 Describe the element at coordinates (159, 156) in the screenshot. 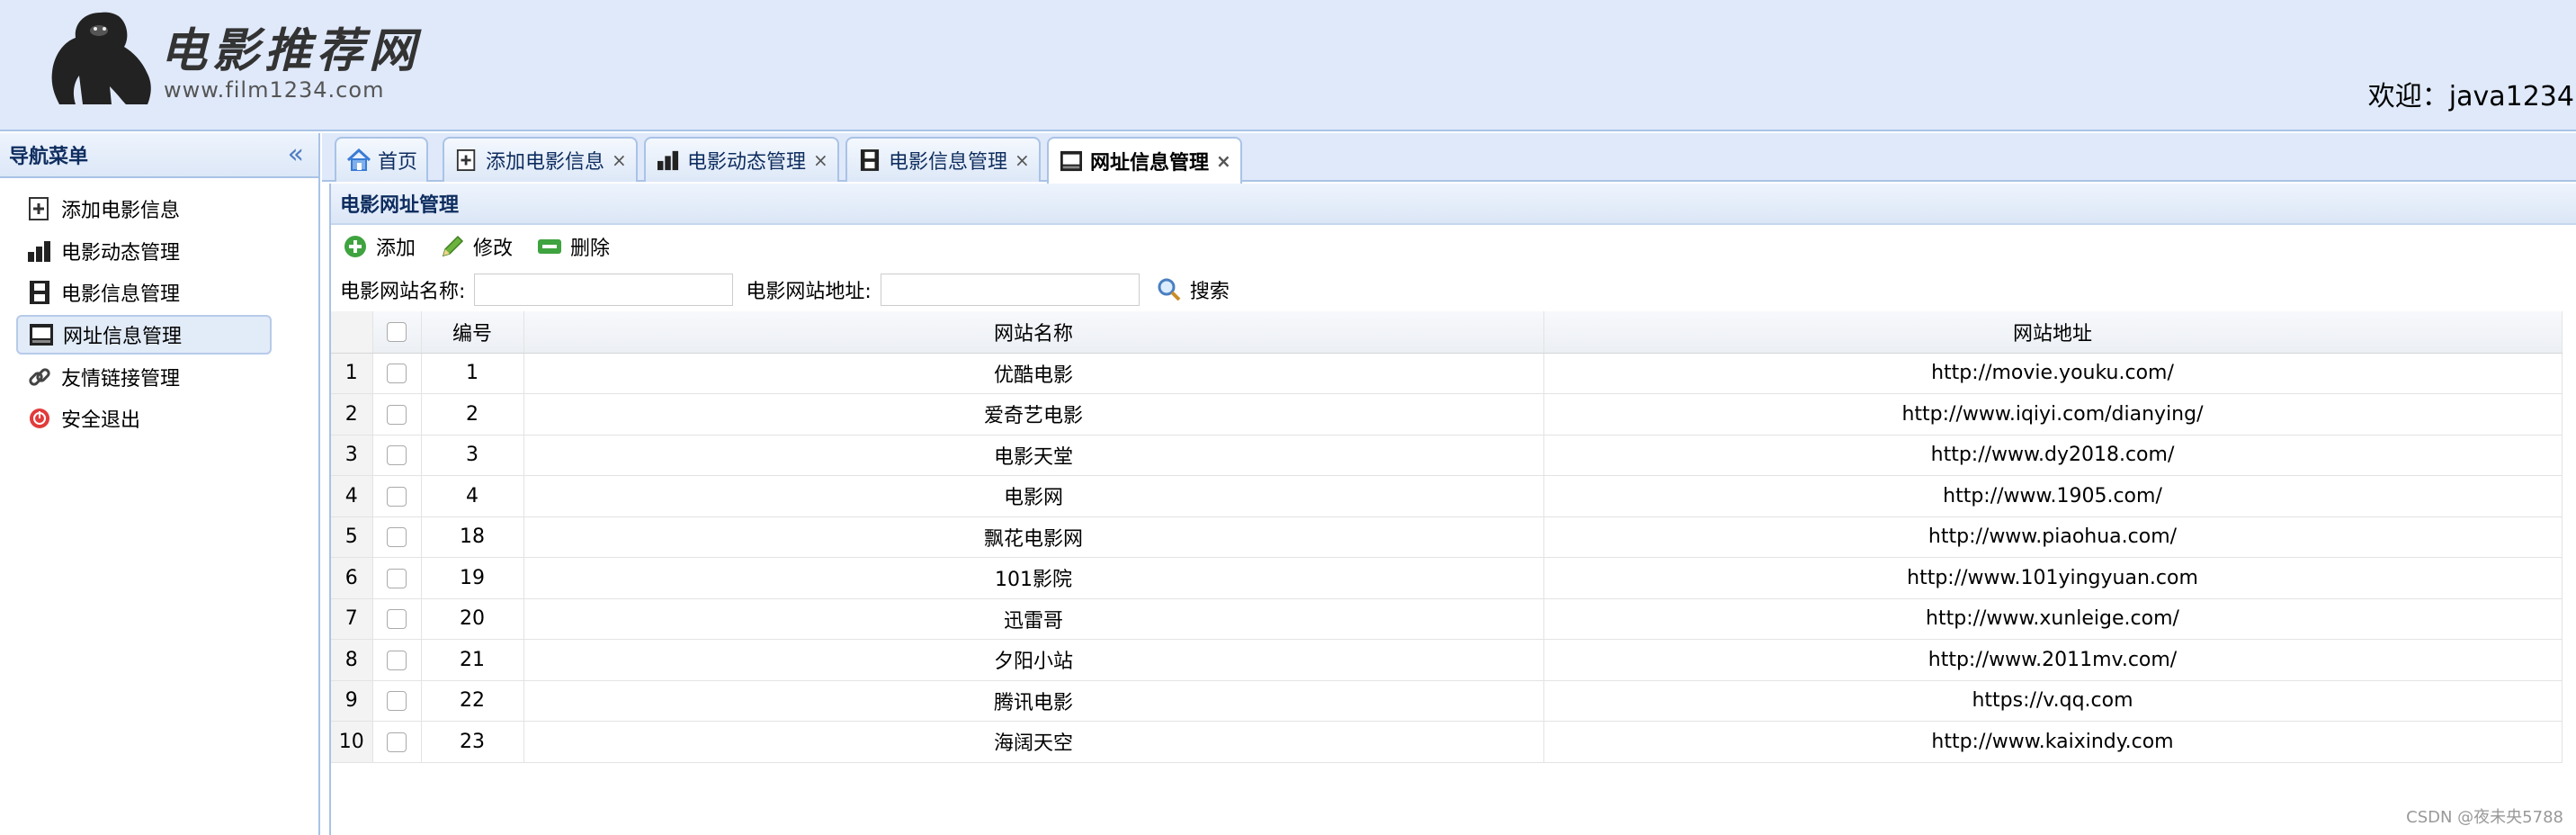

I see `nav-header: 导航菜单 «` at that location.